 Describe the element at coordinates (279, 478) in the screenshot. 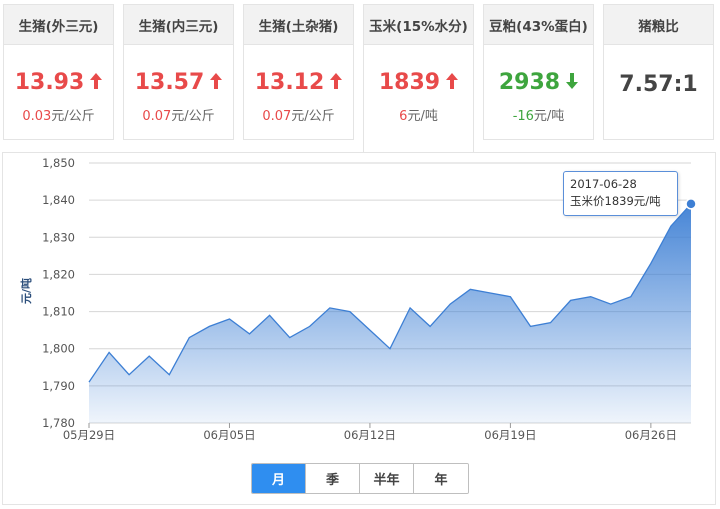

I see `period-button-month: 月` at that location.